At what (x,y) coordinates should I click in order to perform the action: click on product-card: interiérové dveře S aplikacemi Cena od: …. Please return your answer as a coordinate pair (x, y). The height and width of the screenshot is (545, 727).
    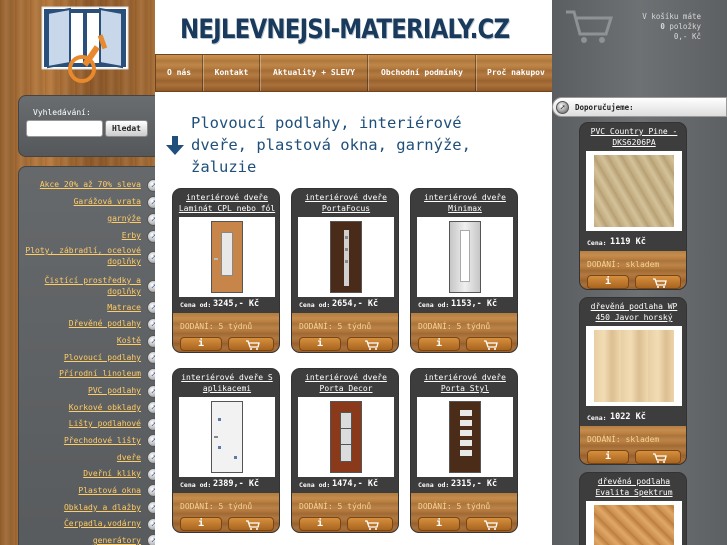
    Looking at the image, I should click on (226, 450).